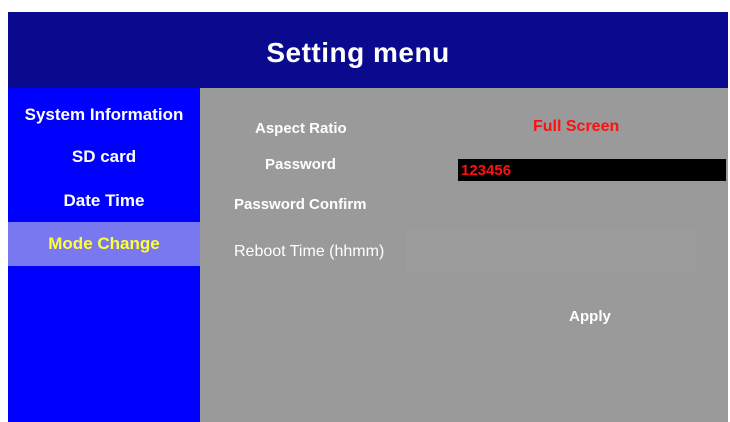 The height and width of the screenshot is (422, 730). Describe the element at coordinates (590, 316) in the screenshot. I see `apply-button: Apply` at that location.